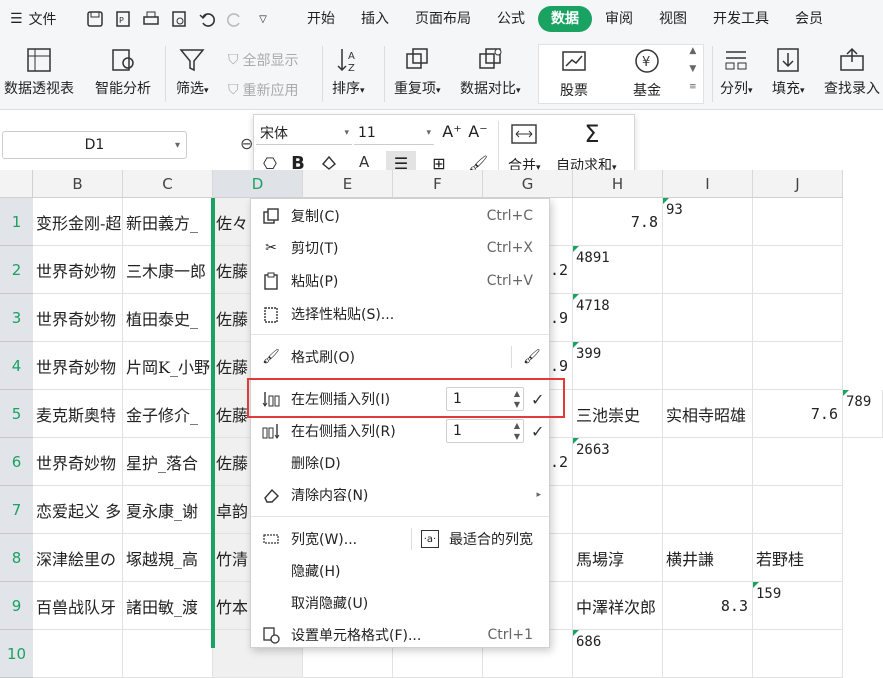 Image resolution: width=883 pixels, height=678 pixels. I want to click on data-compare-button: 数据对比▾, so click(490, 71).